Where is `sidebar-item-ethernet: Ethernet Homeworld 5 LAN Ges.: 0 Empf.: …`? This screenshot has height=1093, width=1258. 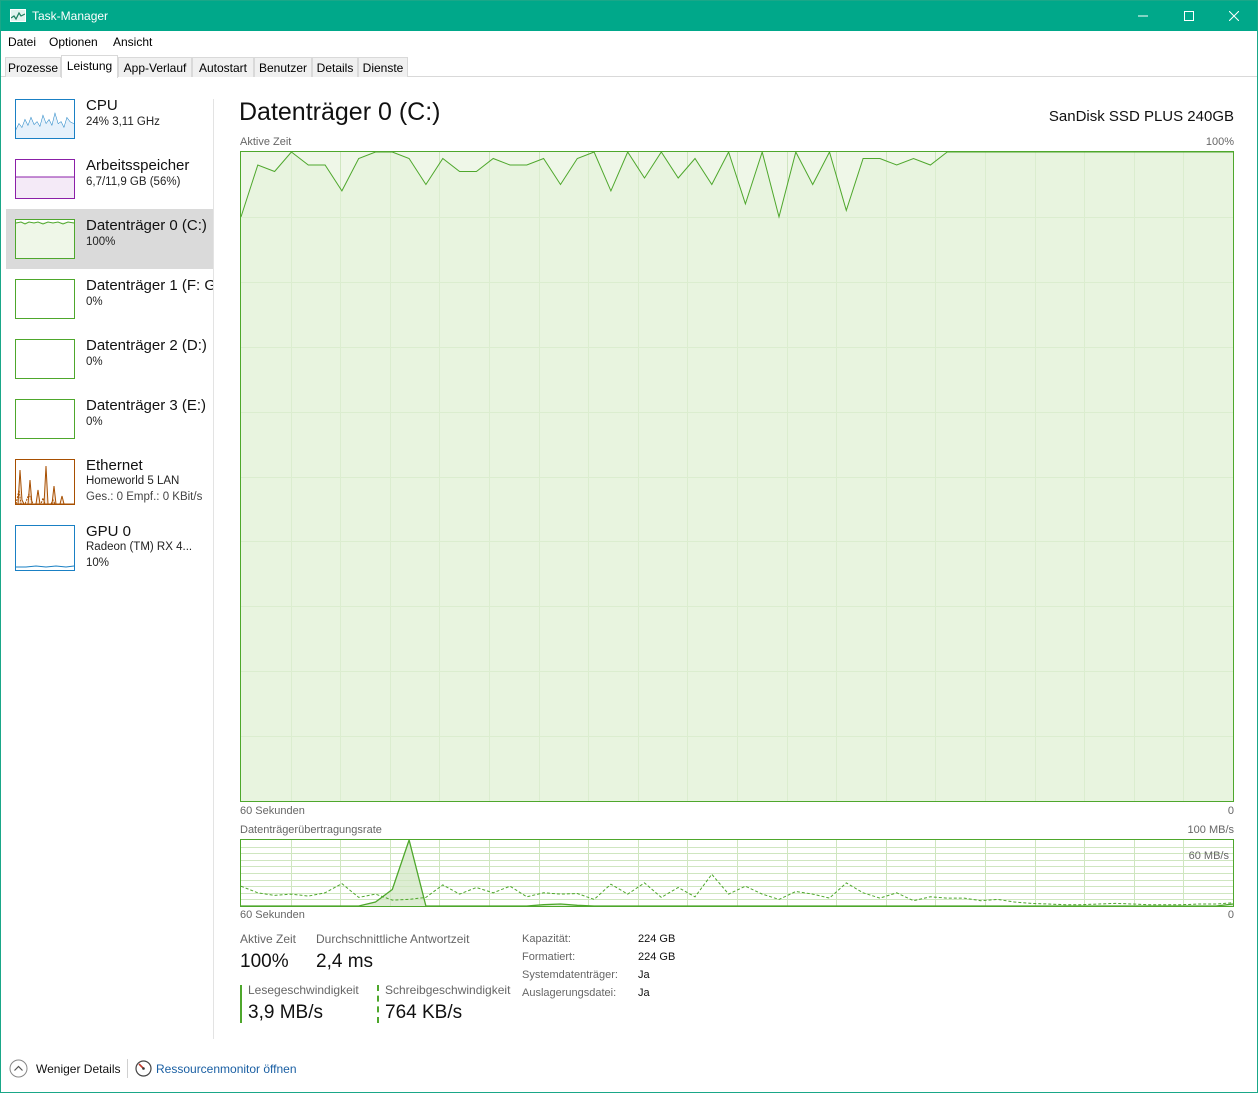 sidebar-item-ethernet: Ethernet Homeworld 5 LAN Ges.: 0 Empf.: … is located at coordinates (109, 483).